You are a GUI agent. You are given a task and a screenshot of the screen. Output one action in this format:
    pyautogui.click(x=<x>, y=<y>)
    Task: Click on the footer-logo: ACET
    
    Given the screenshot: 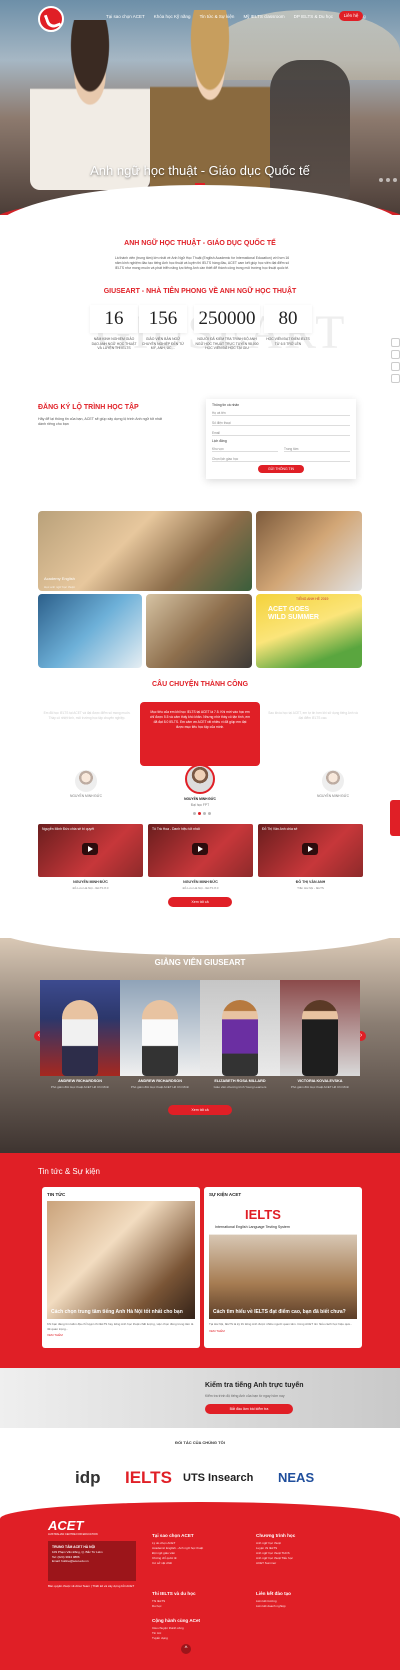 What is the action you would take?
    pyautogui.click(x=65, y=1525)
    